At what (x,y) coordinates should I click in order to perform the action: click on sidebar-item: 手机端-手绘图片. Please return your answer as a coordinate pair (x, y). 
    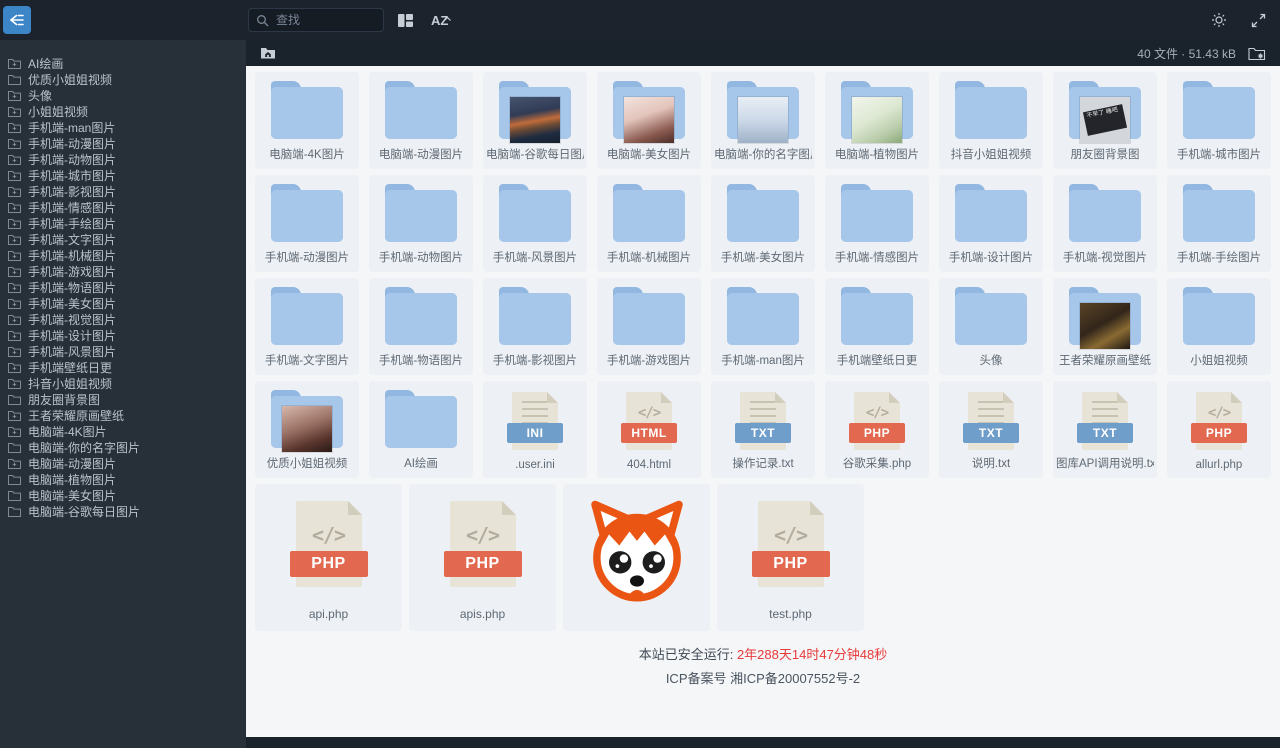
    Looking at the image, I should click on (123, 223).